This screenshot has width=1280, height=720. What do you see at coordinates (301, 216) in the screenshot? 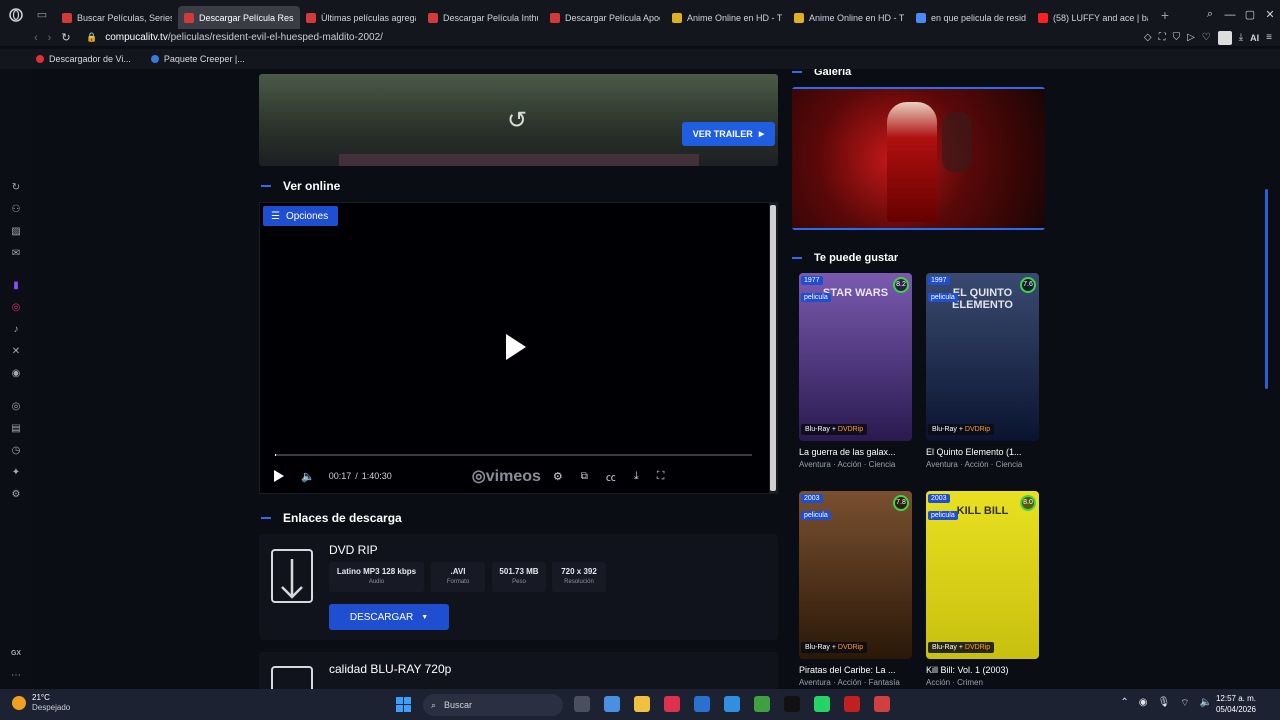
I see `options-button: ☰ Opciones` at bounding box center [301, 216].